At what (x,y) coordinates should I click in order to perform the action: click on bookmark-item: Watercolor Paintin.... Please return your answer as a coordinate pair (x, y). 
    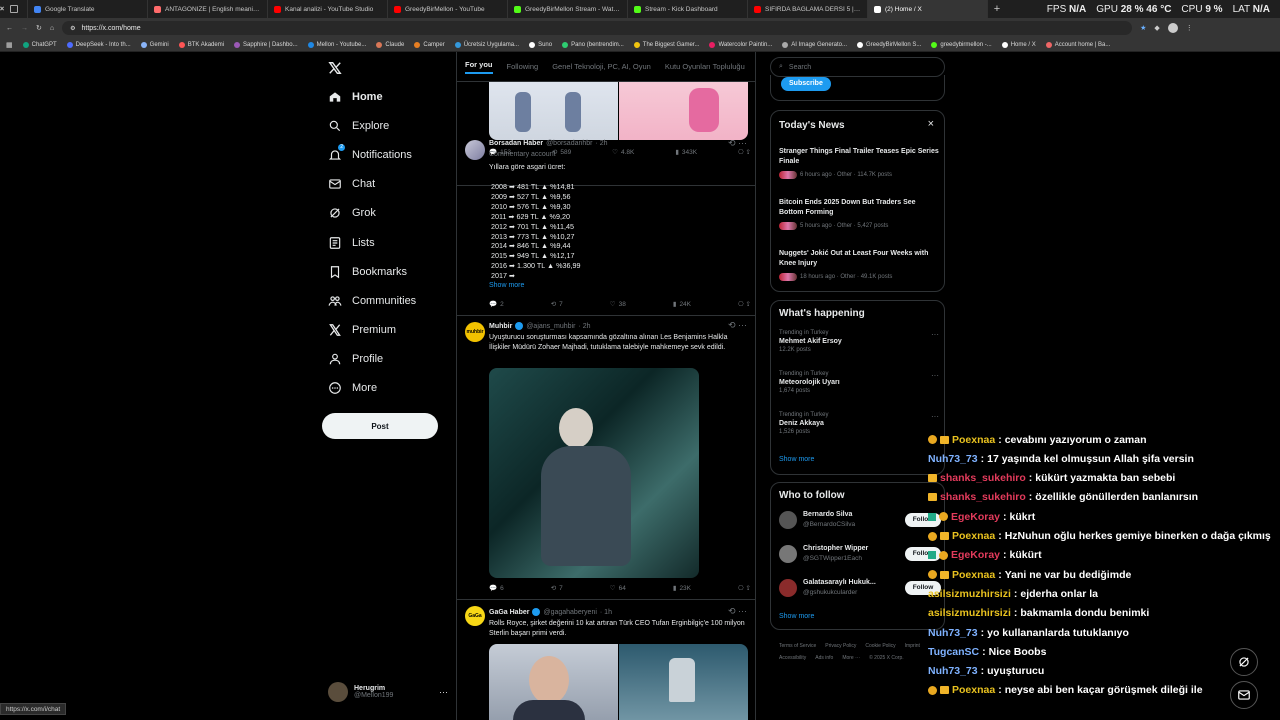
    Looking at the image, I should click on (740, 44).